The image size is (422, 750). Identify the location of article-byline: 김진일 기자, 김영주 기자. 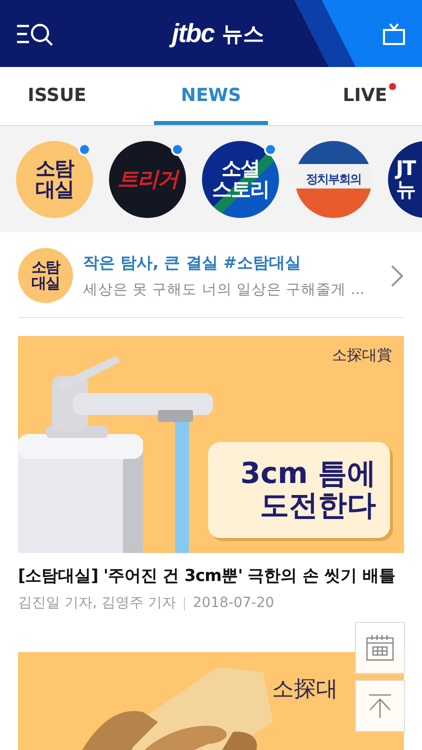
(97, 603).